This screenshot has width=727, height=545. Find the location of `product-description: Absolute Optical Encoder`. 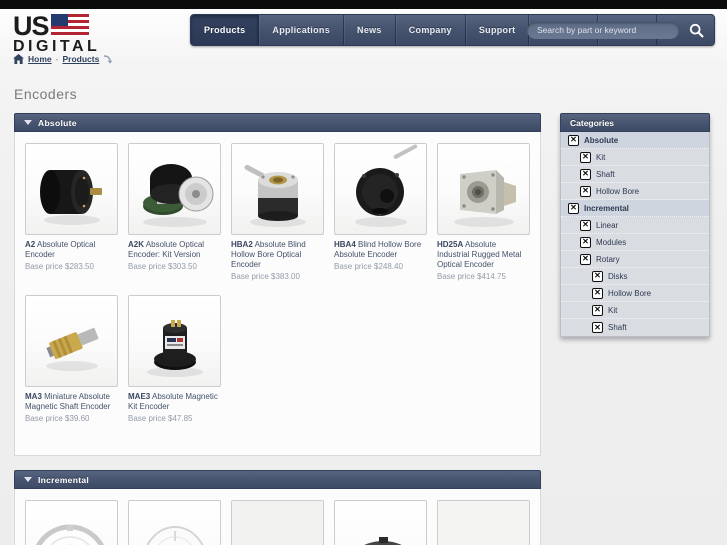

product-description: Absolute Optical Encoder is located at coordinates (60, 249).